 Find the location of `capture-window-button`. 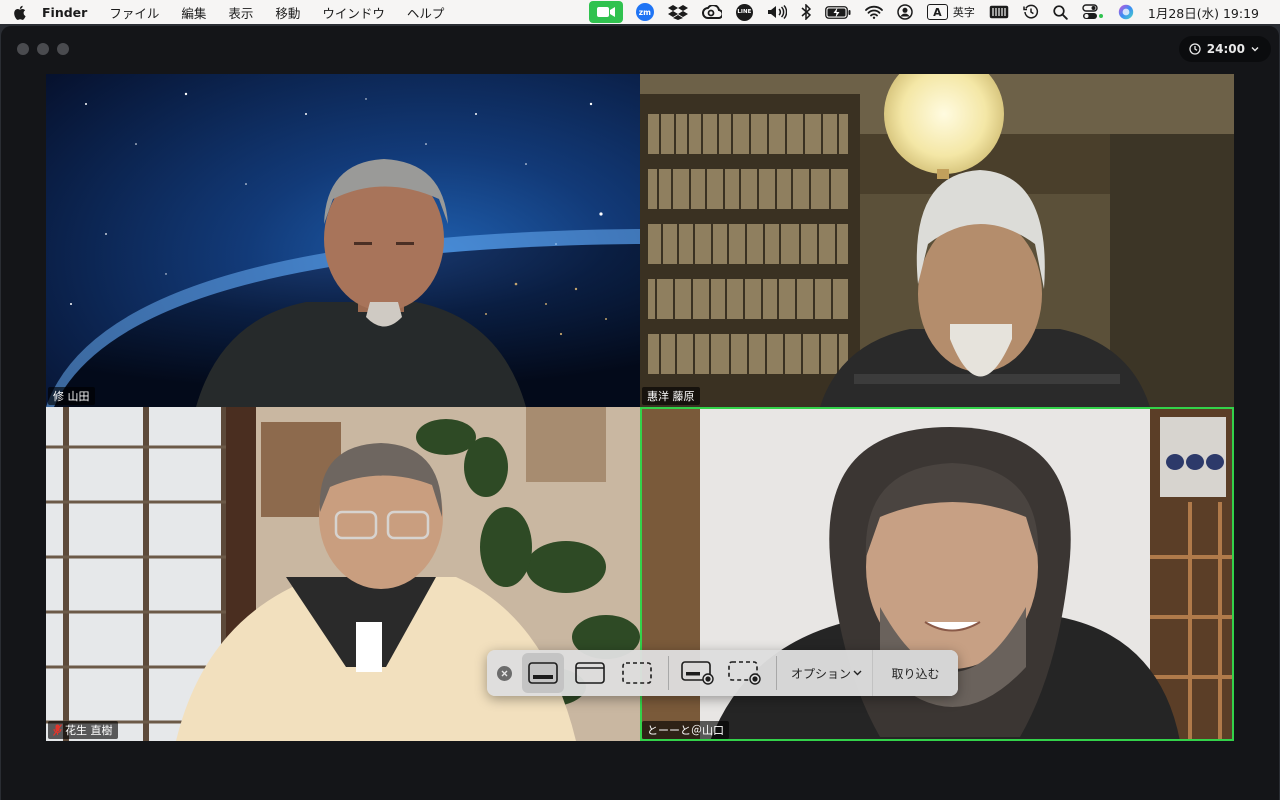

capture-window-button is located at coordinates (590, 673).